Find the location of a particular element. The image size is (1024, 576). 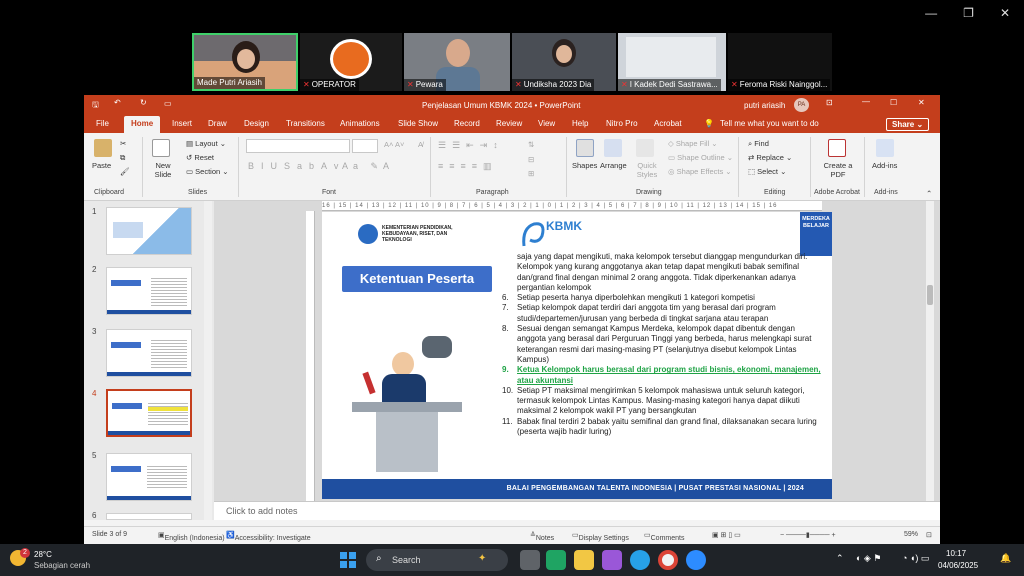

tell-me-input: Tell me what you want to do is located at coordinates (769, 123).